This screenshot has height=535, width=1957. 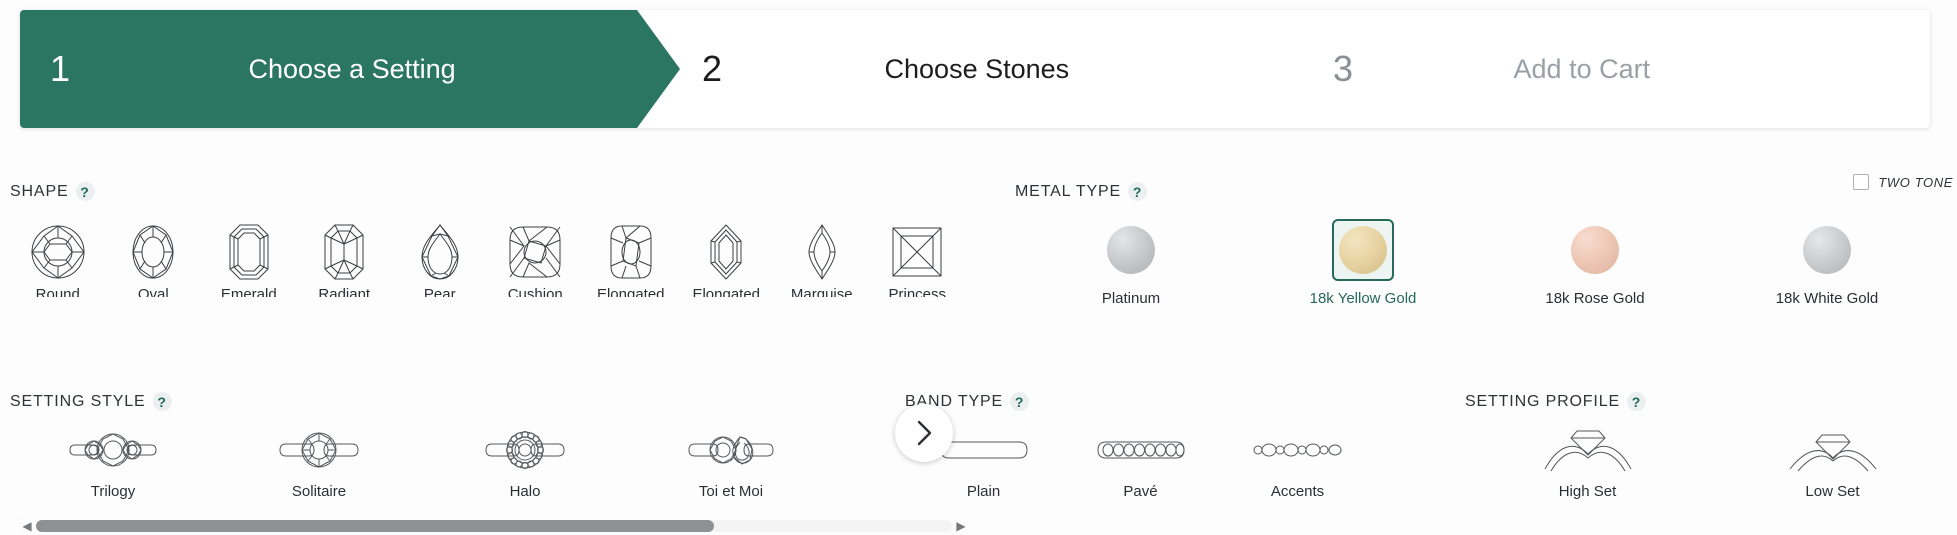 I want to click on metal-option-18k-white-gold: 18k White Gold, so click(x=1827, y=260).